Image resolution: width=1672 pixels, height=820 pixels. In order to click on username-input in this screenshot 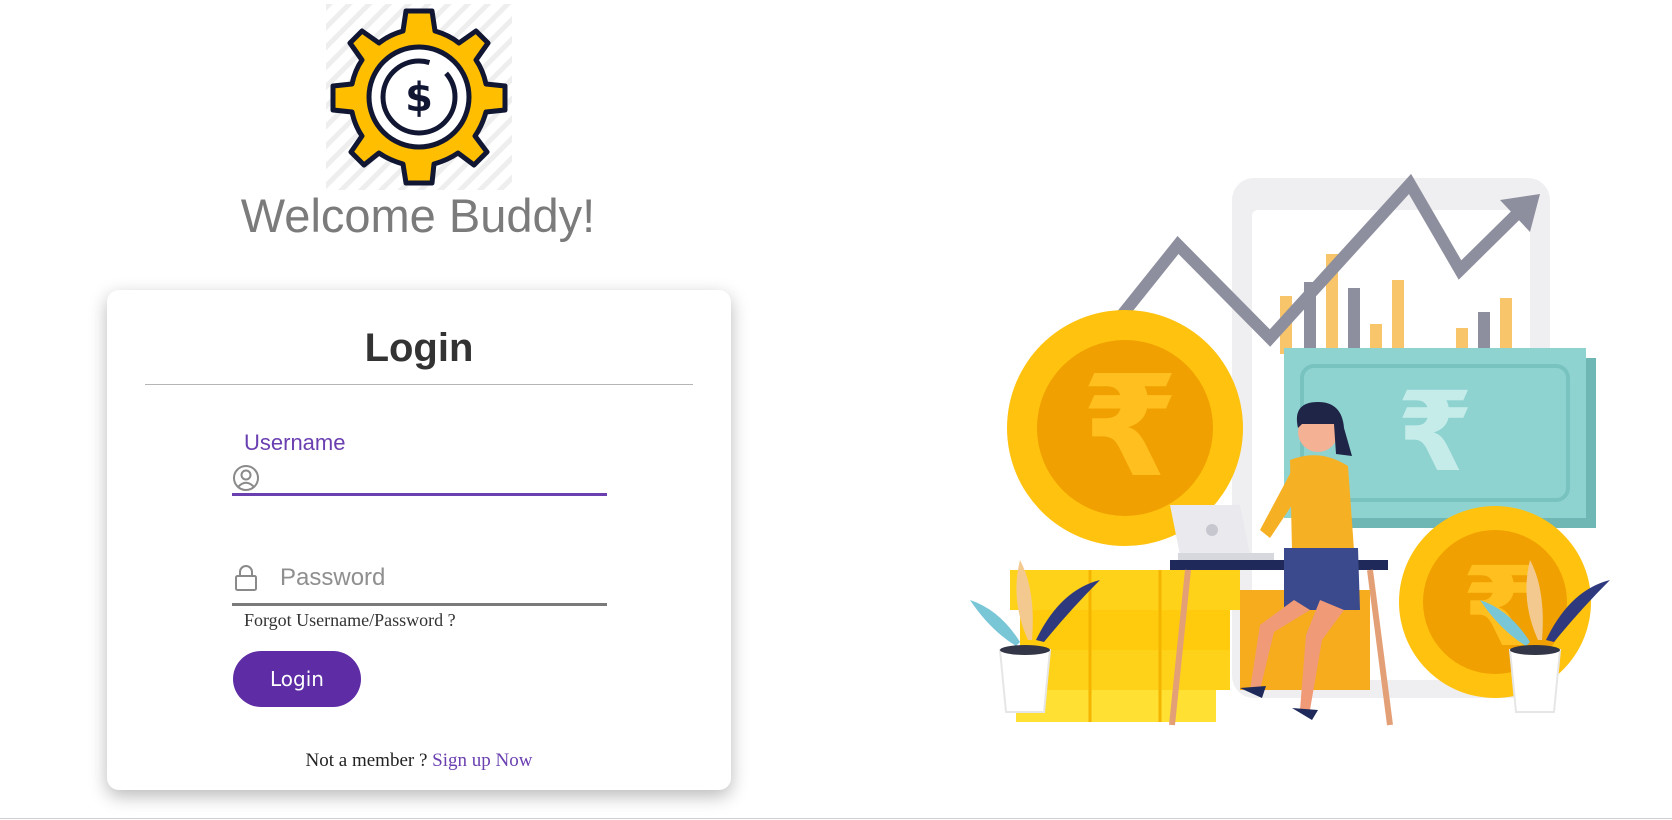, I will do `click(441, 476)`.